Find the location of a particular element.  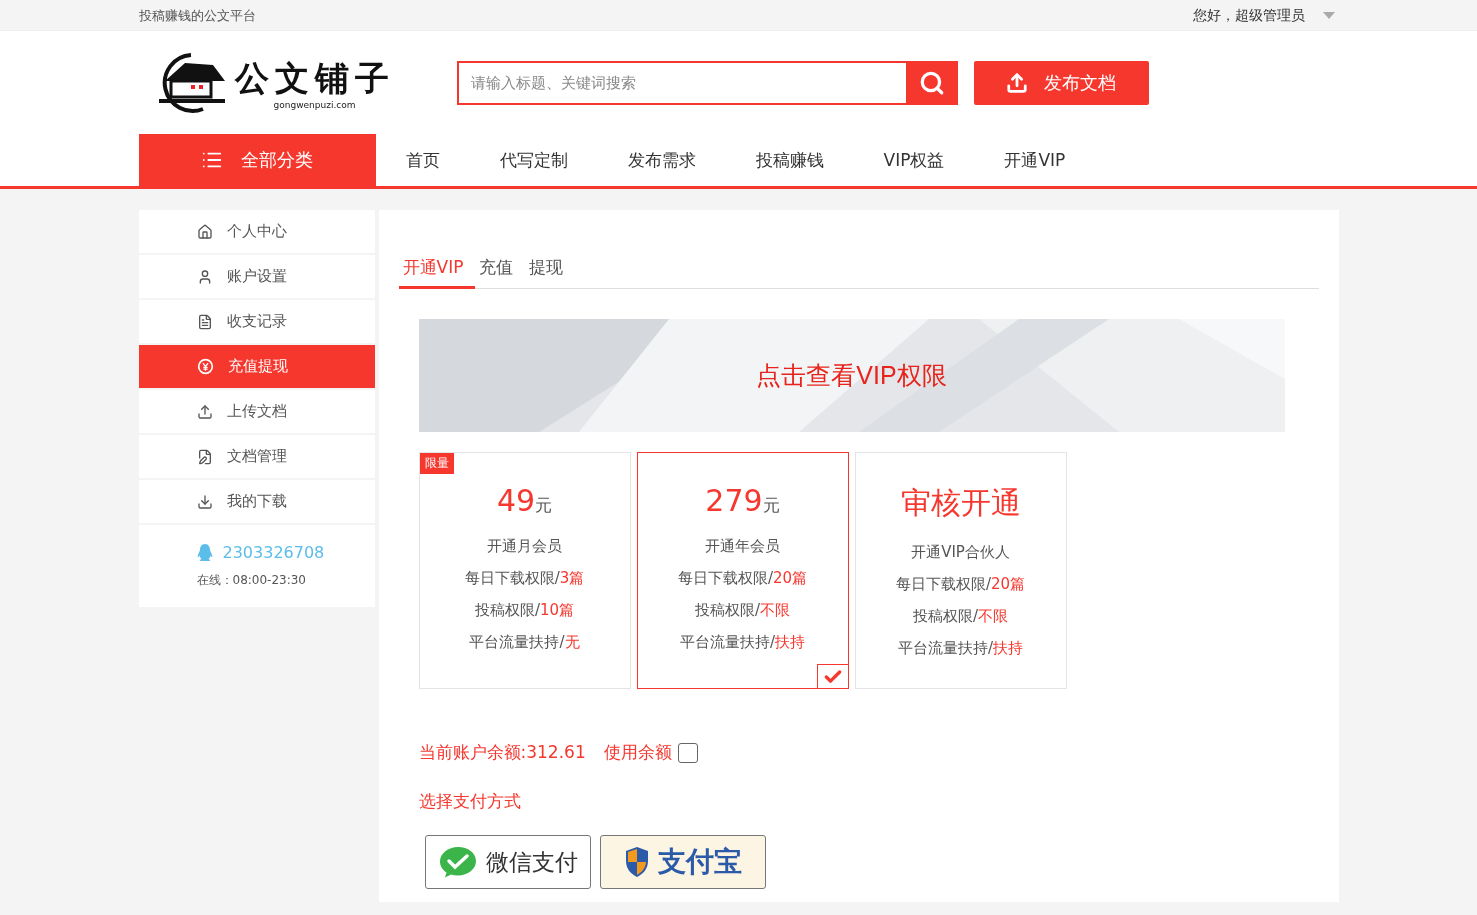

limited-badge: 限量 is located at coordinates (436, 463).